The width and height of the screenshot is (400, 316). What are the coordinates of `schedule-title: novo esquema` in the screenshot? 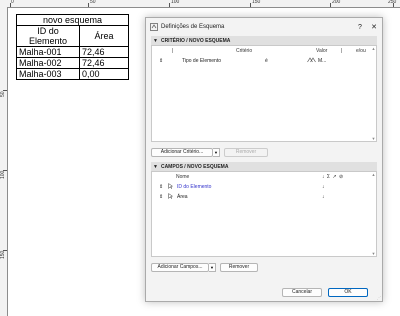 It's located at (72, 20).